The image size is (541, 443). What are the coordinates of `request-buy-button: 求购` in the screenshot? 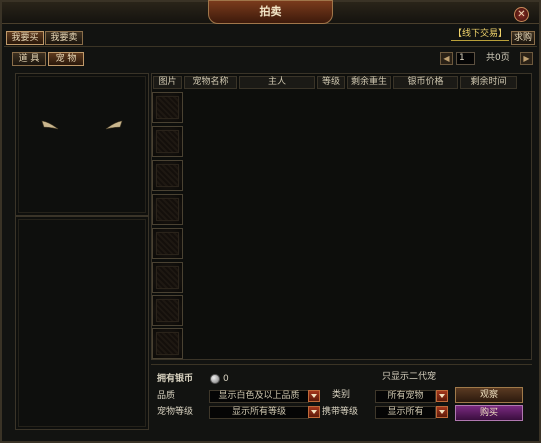 It's located at (523, 38).